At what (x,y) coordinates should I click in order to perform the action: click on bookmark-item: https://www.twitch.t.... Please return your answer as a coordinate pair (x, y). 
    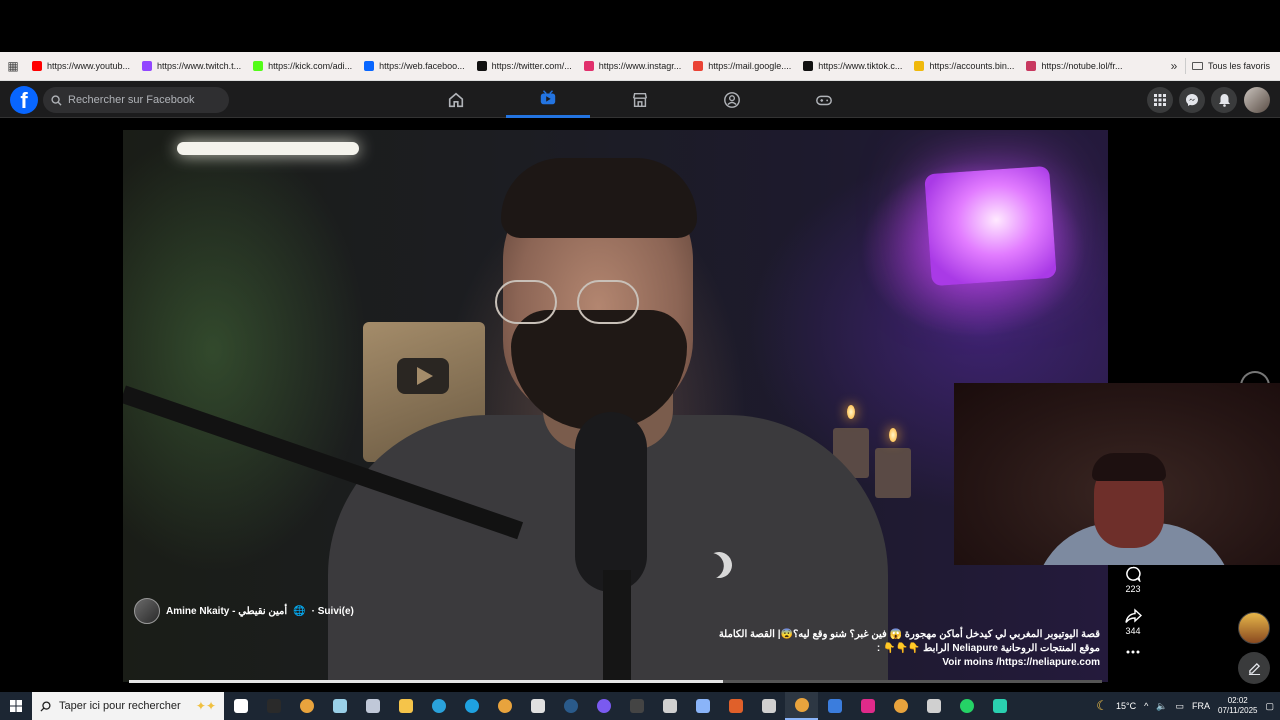
    Looking at the image, I should click on (191, 66).